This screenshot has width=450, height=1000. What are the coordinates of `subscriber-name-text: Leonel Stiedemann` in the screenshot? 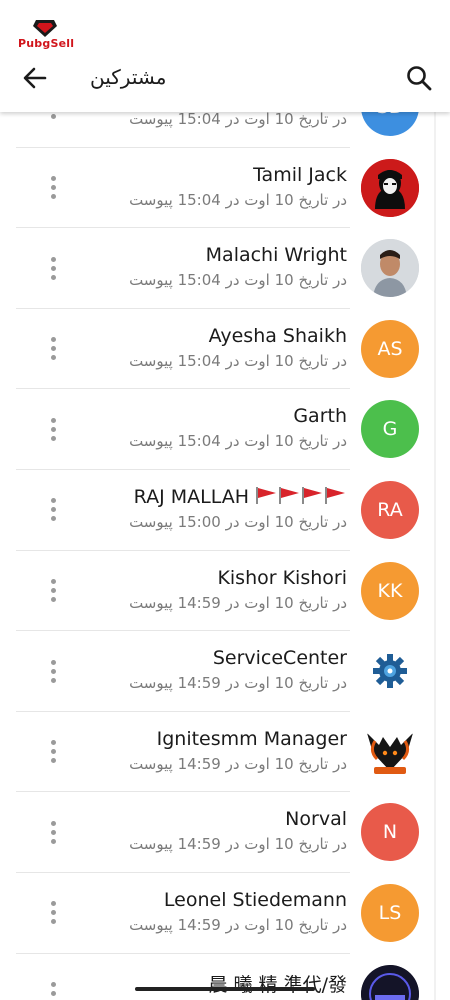 It's located at (255, 899).